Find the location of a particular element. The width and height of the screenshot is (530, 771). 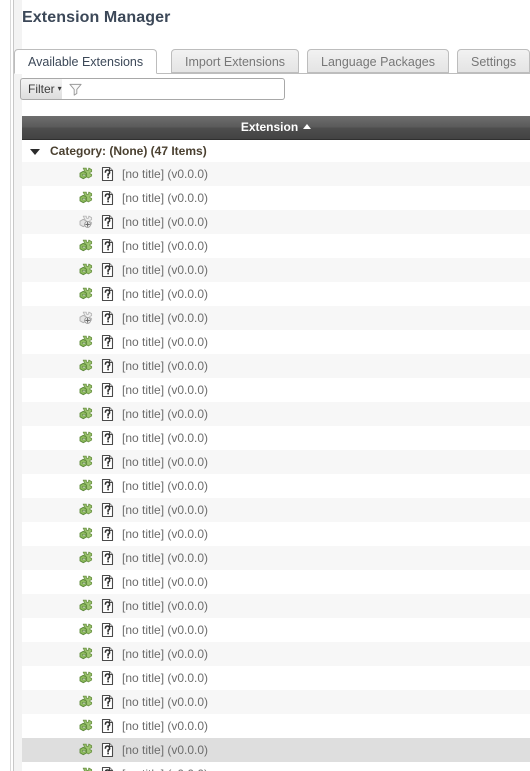

tab-available-extensions-label: Available Extensions is located at coordinates (86, 62).